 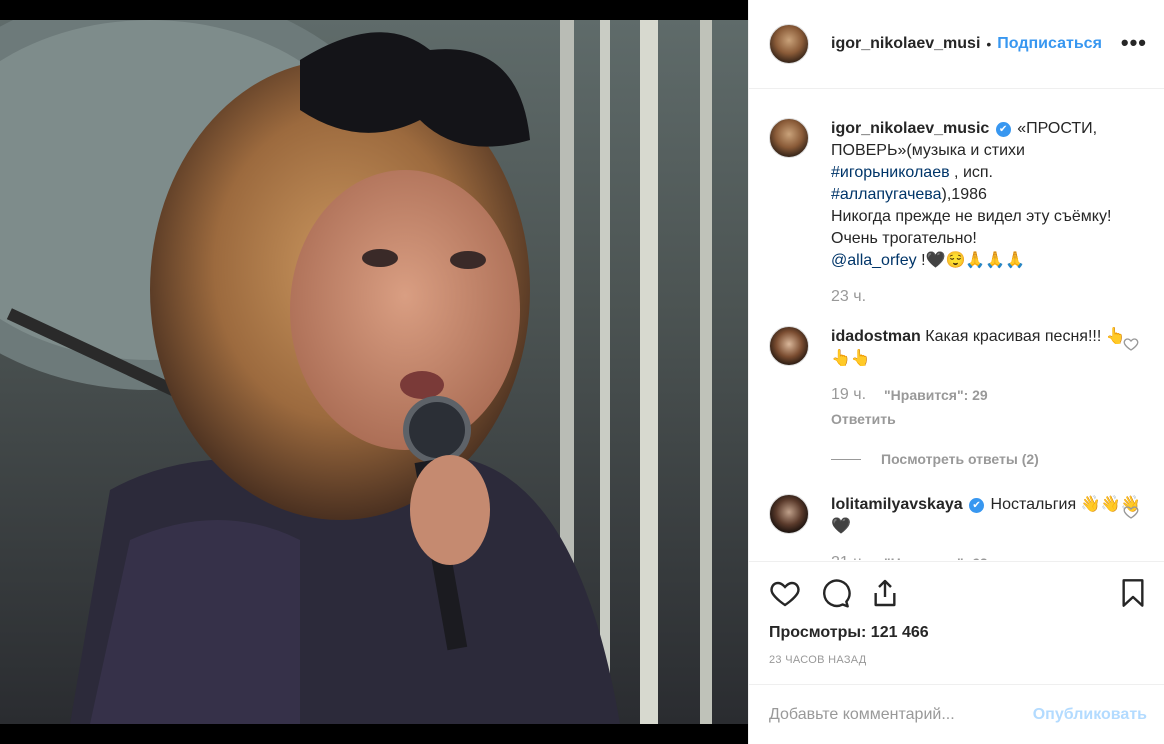 I want to click on caption-username: igor_nikolaev_music, so click(x=910, y=128).